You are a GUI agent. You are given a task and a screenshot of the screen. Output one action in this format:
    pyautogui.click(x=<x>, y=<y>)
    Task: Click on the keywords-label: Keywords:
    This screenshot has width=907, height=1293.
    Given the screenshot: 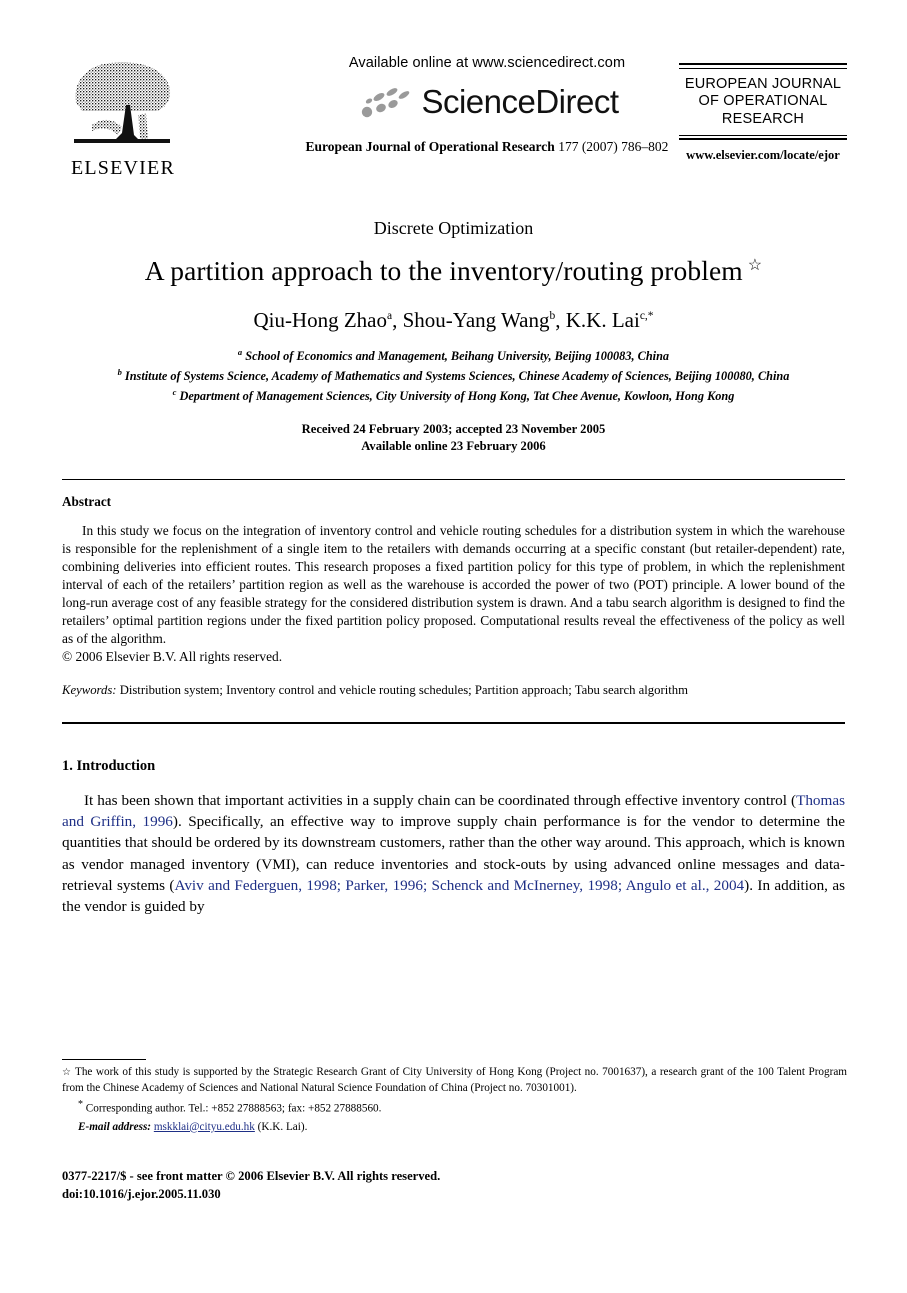 What is the action you would take?
    pyautogui.click(x=89, y=689)
    